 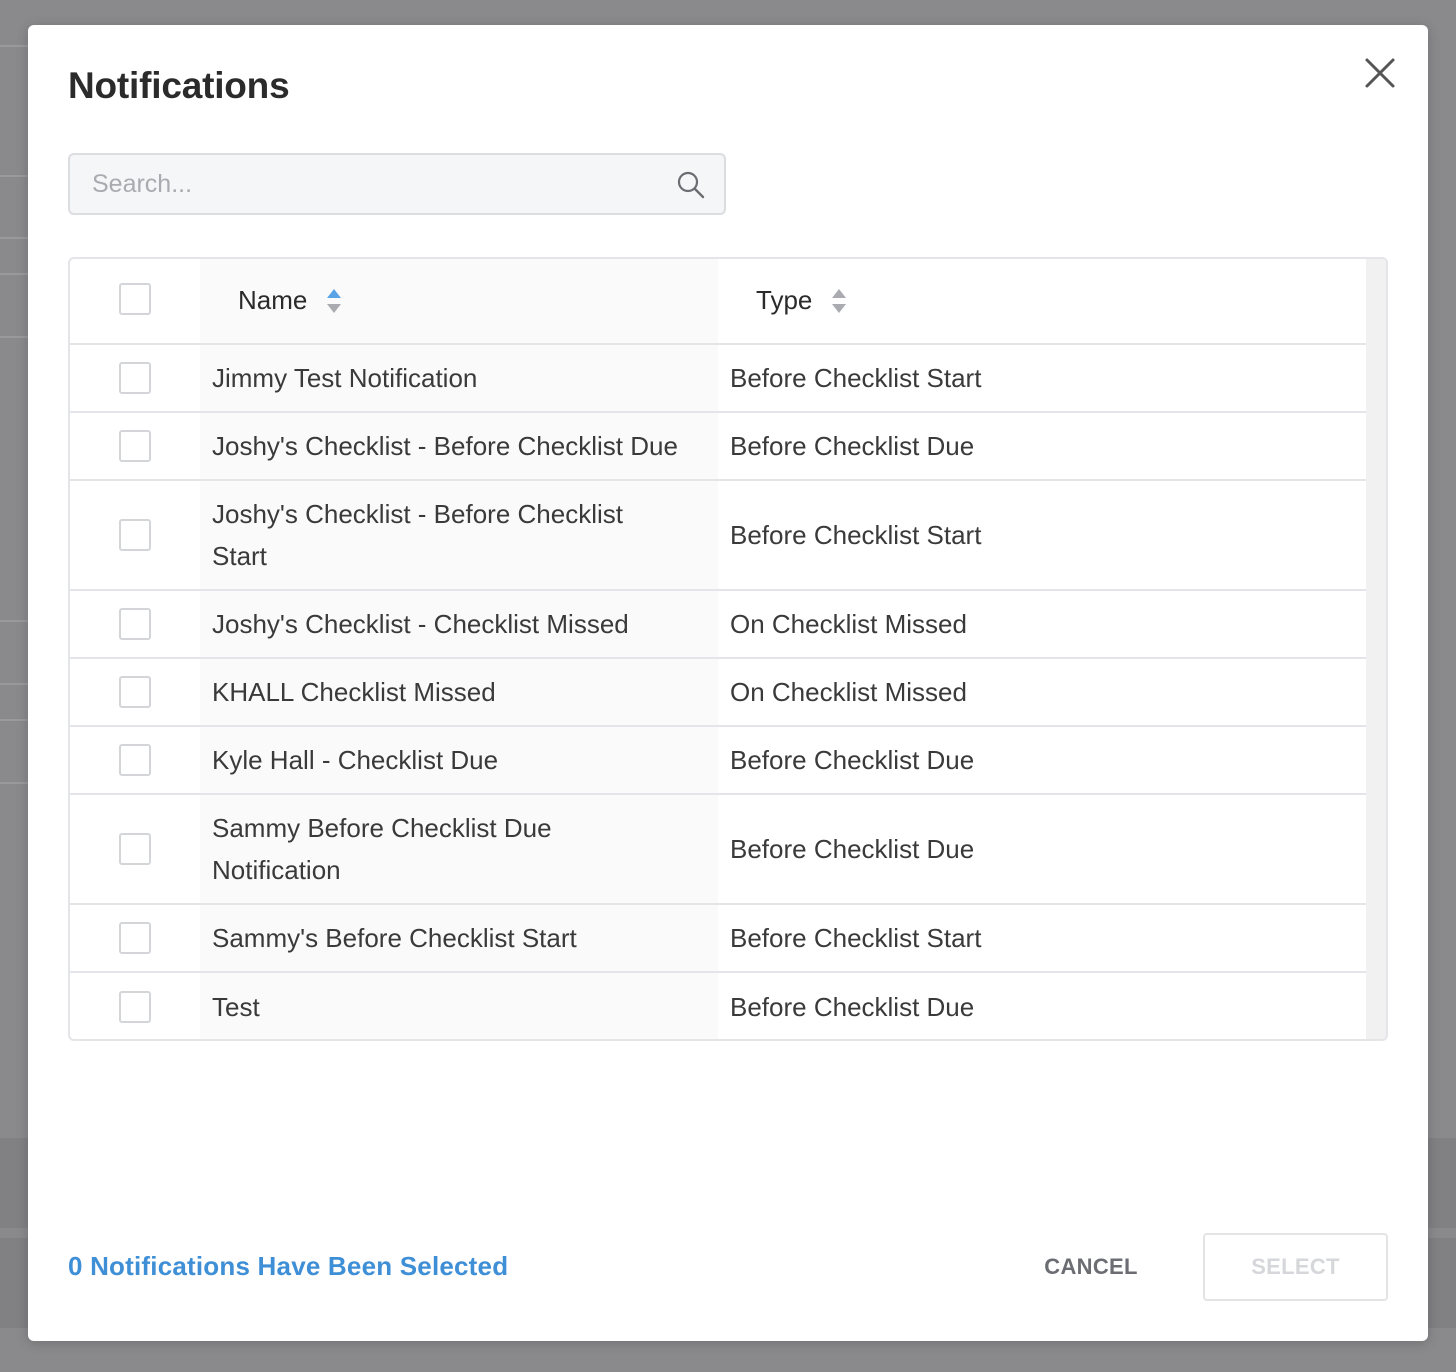 What do you see at coordinates (420, 624) in the screenshot?
I see `notification-name: Joshy's Checklist - Checklist Missed` at bounding box center [420, 624].